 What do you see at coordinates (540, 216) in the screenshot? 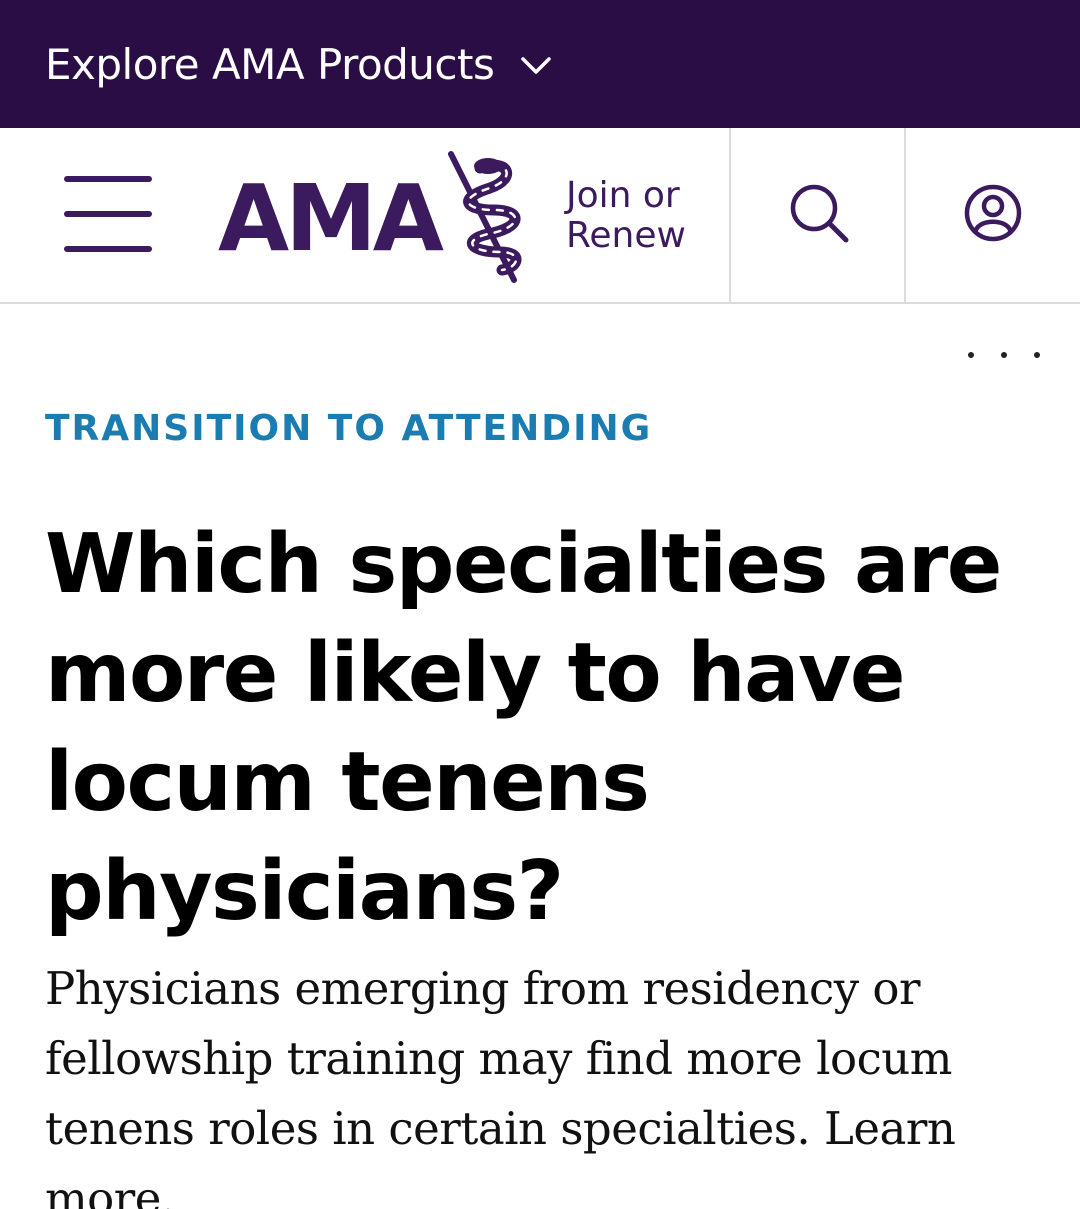
I see `site-header: AMA Join or Renew` at bounding box center [540, 216].